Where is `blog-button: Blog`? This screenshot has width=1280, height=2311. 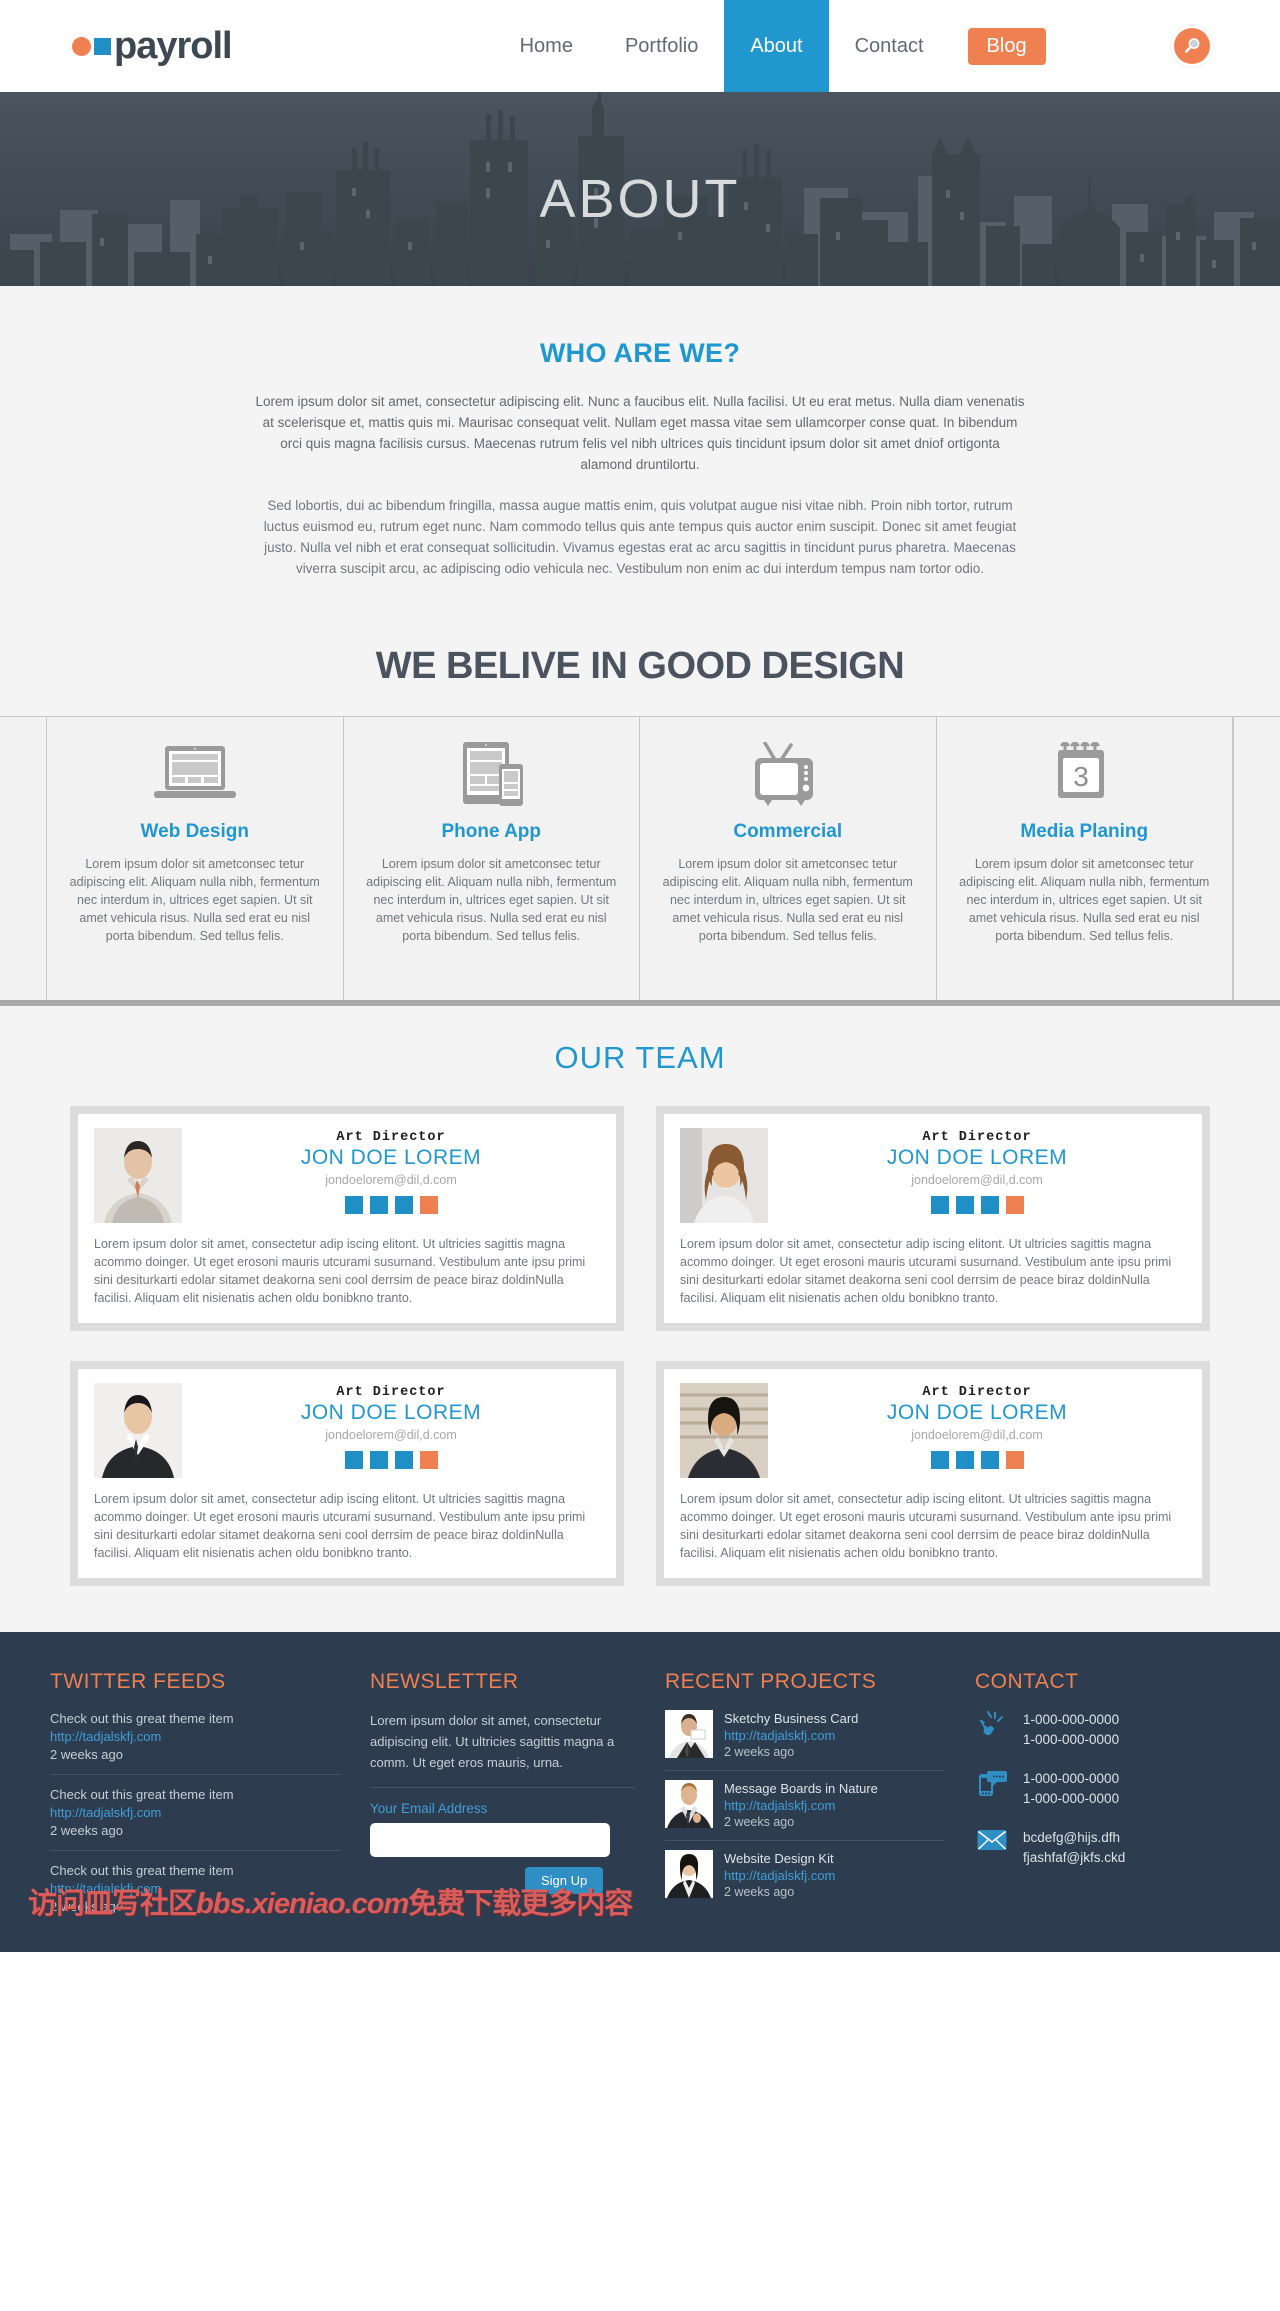 blog-button: Blog is located at coordinates (1006, 46).